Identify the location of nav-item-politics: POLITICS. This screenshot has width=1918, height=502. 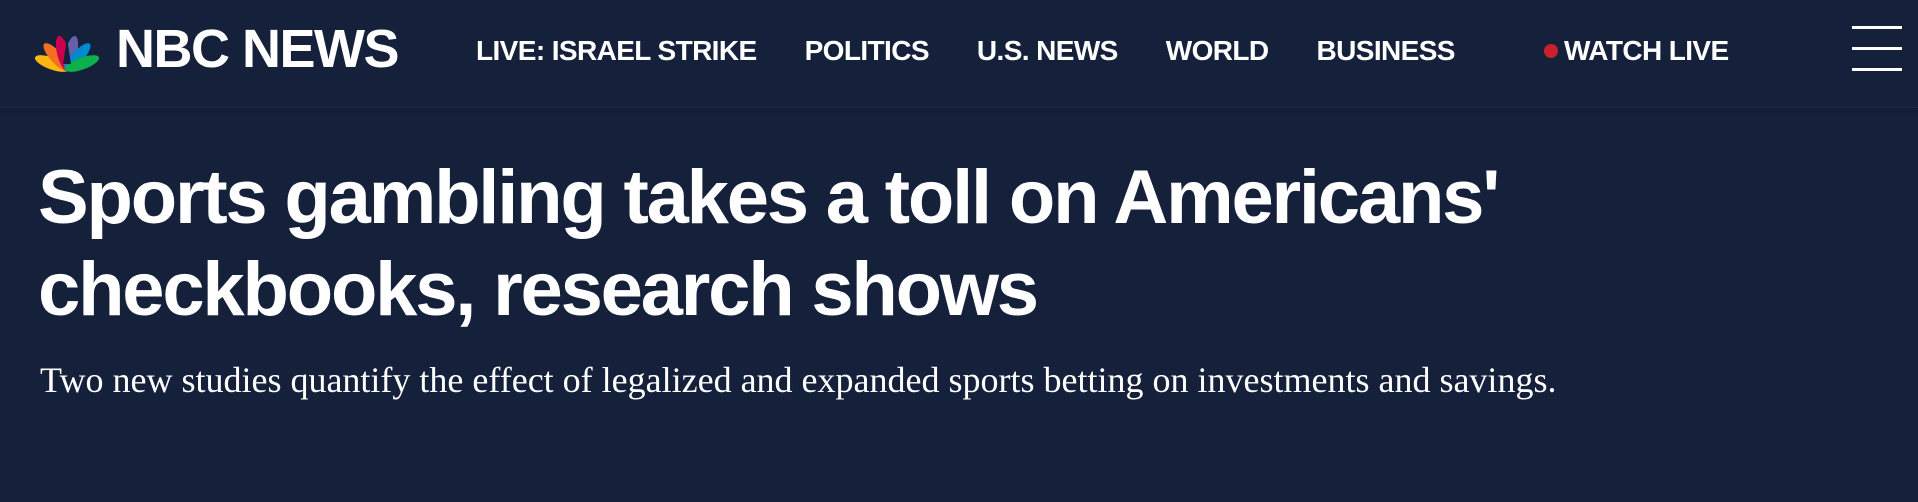
(867, 51).